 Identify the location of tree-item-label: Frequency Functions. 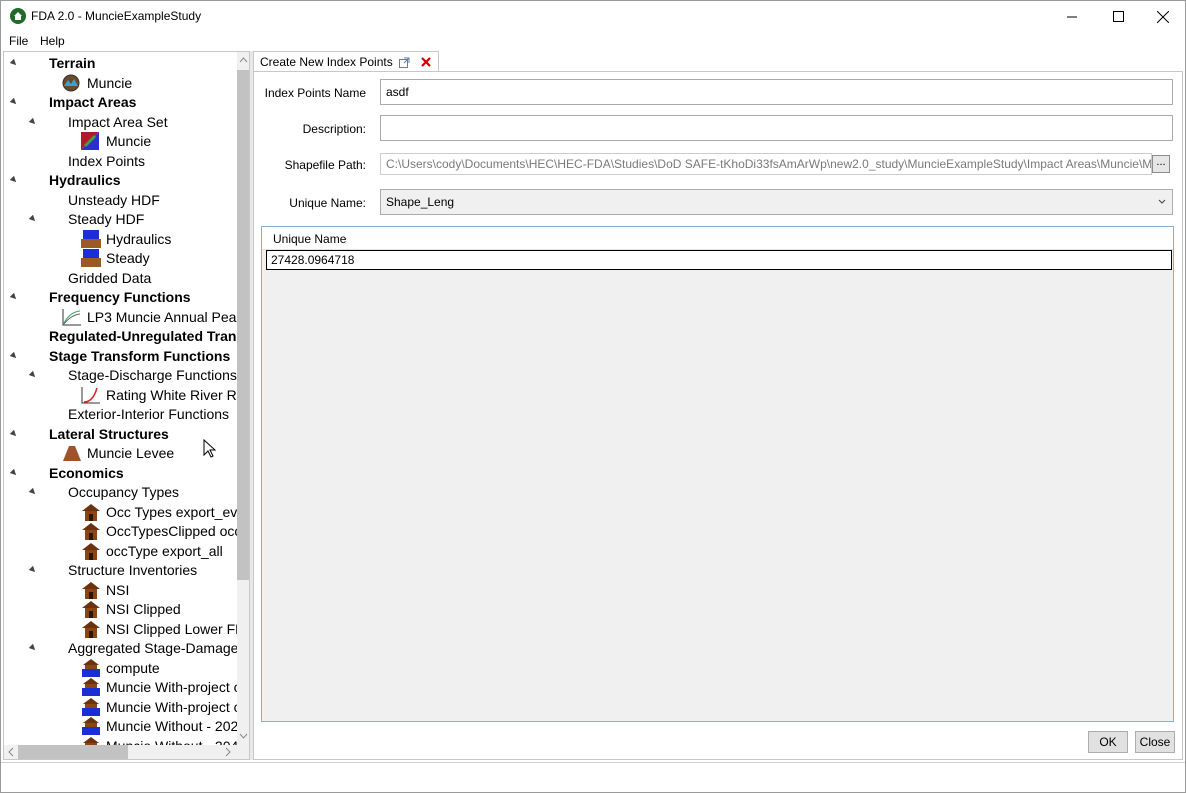
(120, 297).